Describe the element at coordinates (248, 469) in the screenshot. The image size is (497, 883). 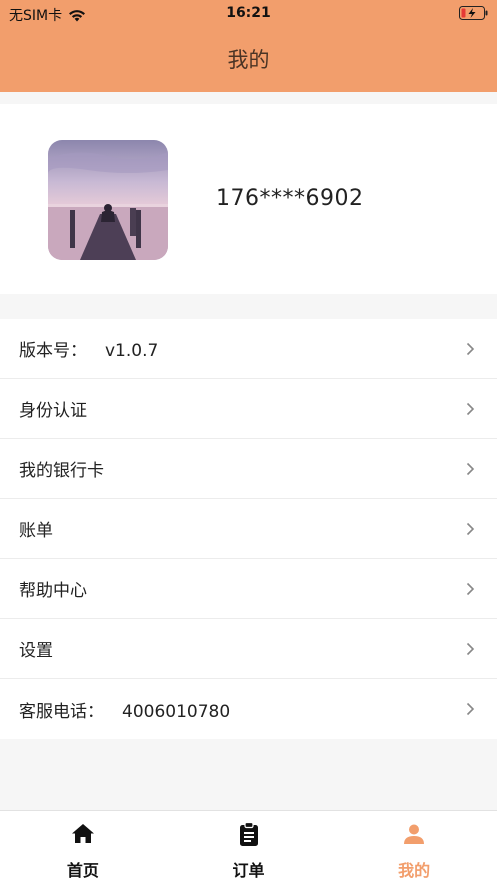
I see `menu-item-bank-card: 我的银行卡` at that location.